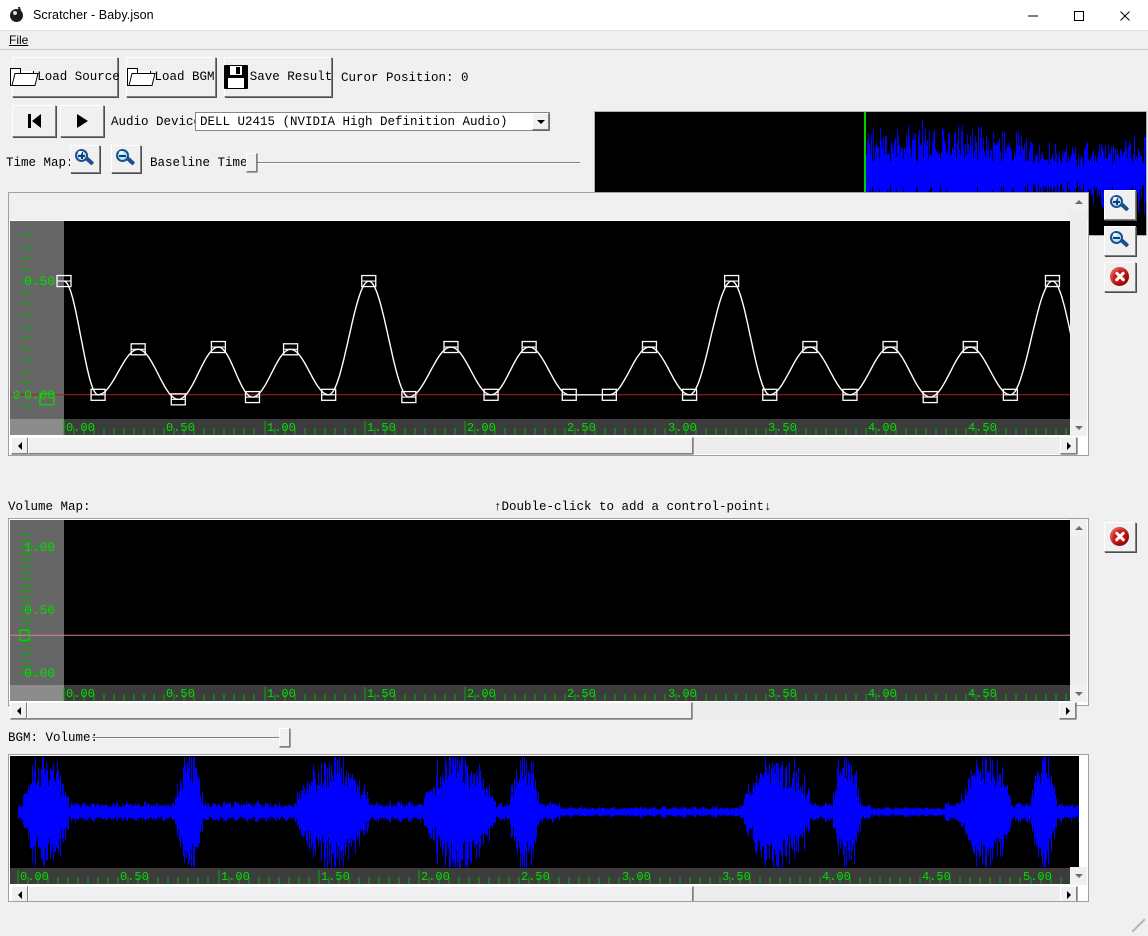 The height and width of the screenshot is (936, 1148). Describe the element at coordinates (415, 163) in the screenshot. I see `baseline-time-slider-track` at that location.